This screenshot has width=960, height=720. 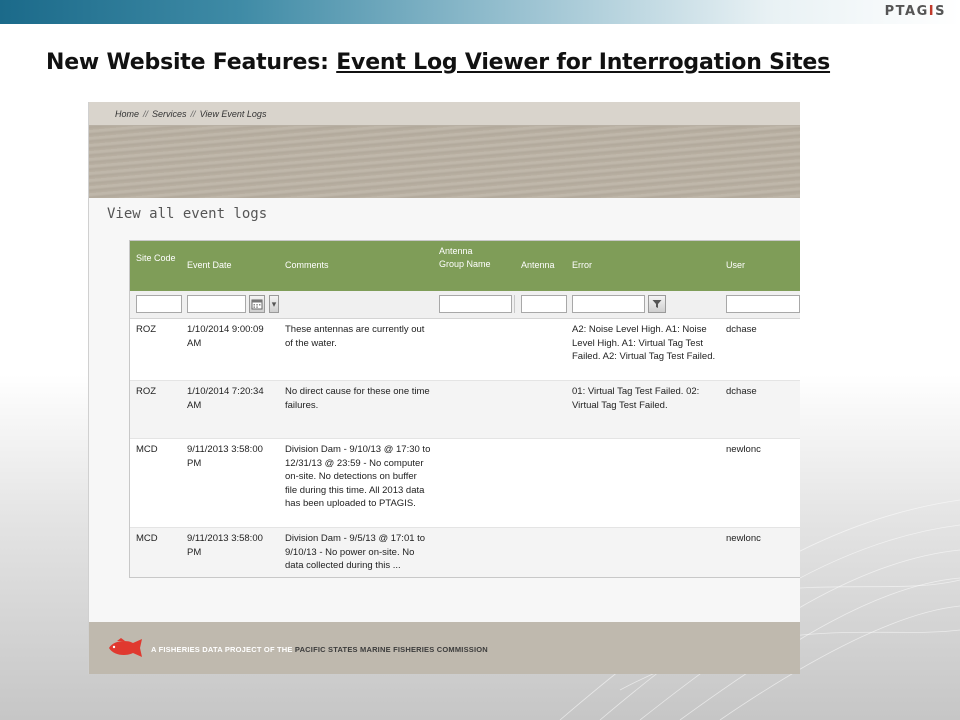 I want to click on slide-title-underlined: Event Log Viewer for Interrogation Sites, so click(x=583, y=62).